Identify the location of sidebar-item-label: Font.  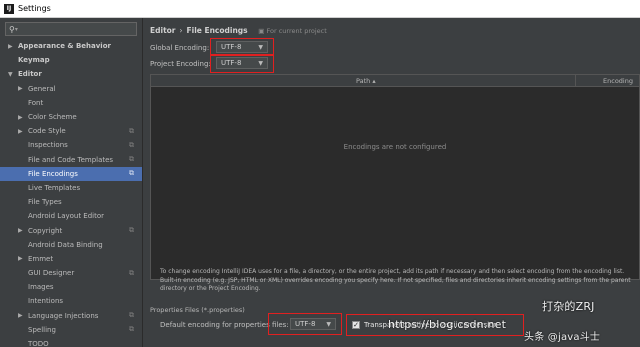
(36, 102).